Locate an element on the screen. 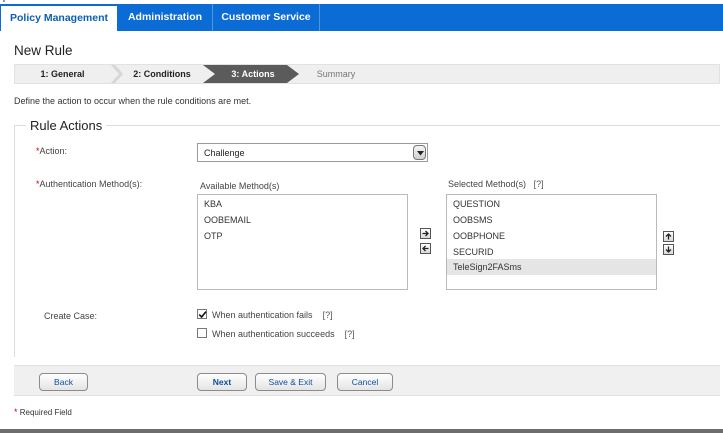 The height and width of the screenshot is (433, 723). tab-separator is located at coordinates (319, 17).